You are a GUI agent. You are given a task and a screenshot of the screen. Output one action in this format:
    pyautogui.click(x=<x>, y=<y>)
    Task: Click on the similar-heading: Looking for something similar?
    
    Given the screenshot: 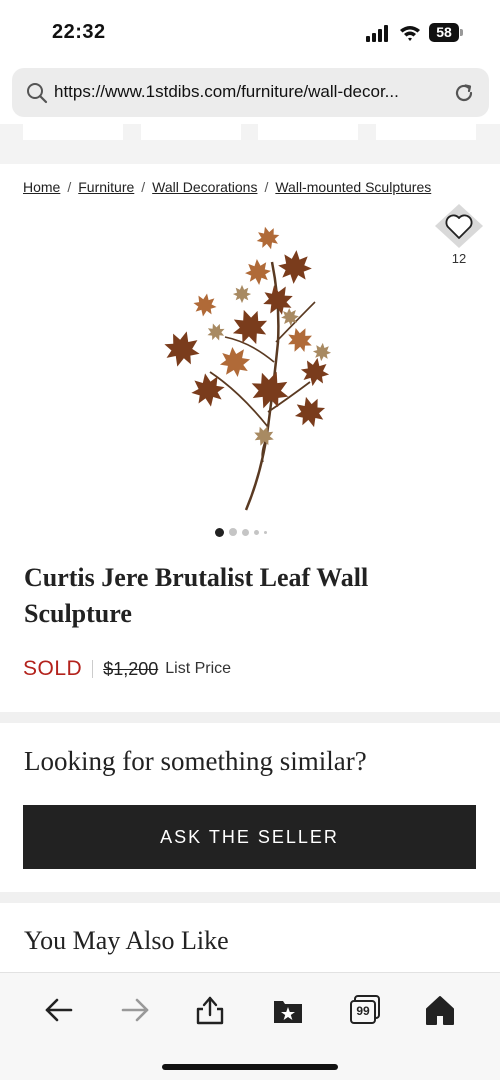 What is the action you would take?
    pyautogui.click(x=195, y=761)
    